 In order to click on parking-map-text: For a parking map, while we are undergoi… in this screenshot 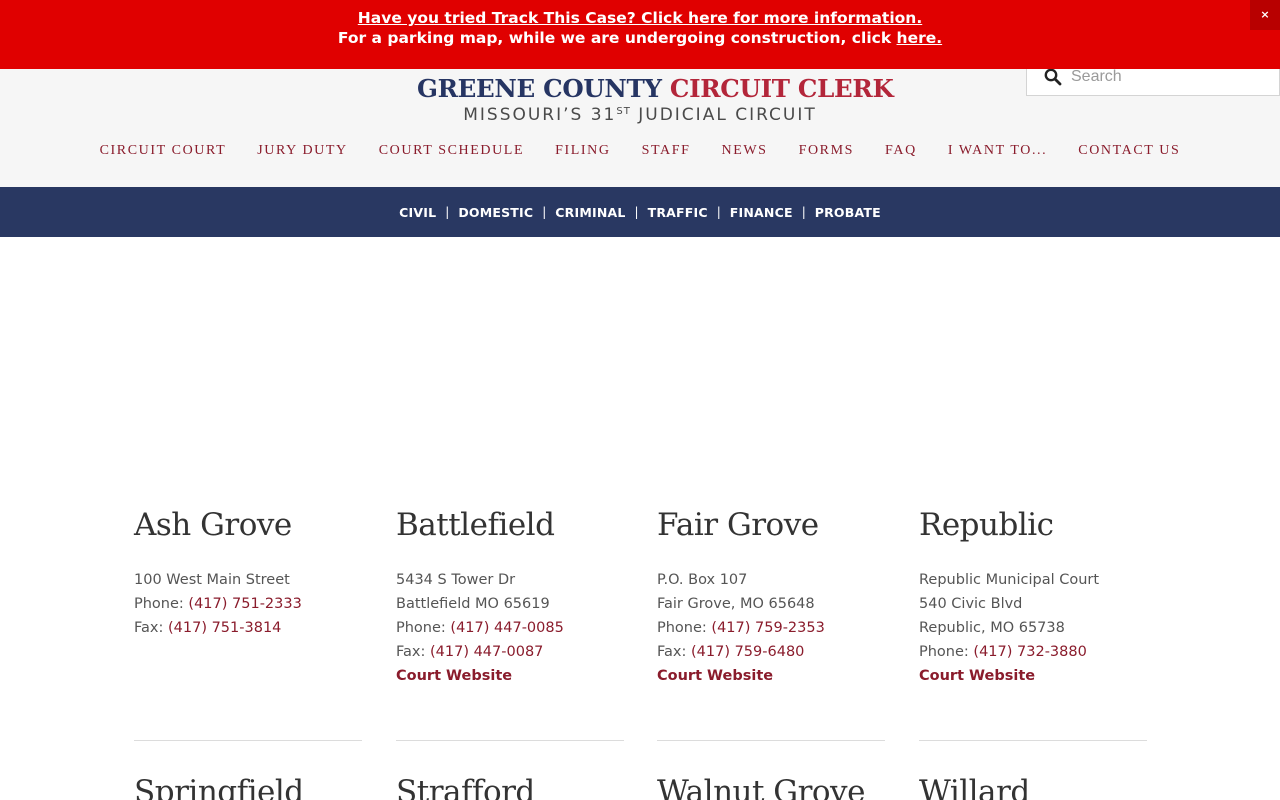, I will do `click(617, 38)`.